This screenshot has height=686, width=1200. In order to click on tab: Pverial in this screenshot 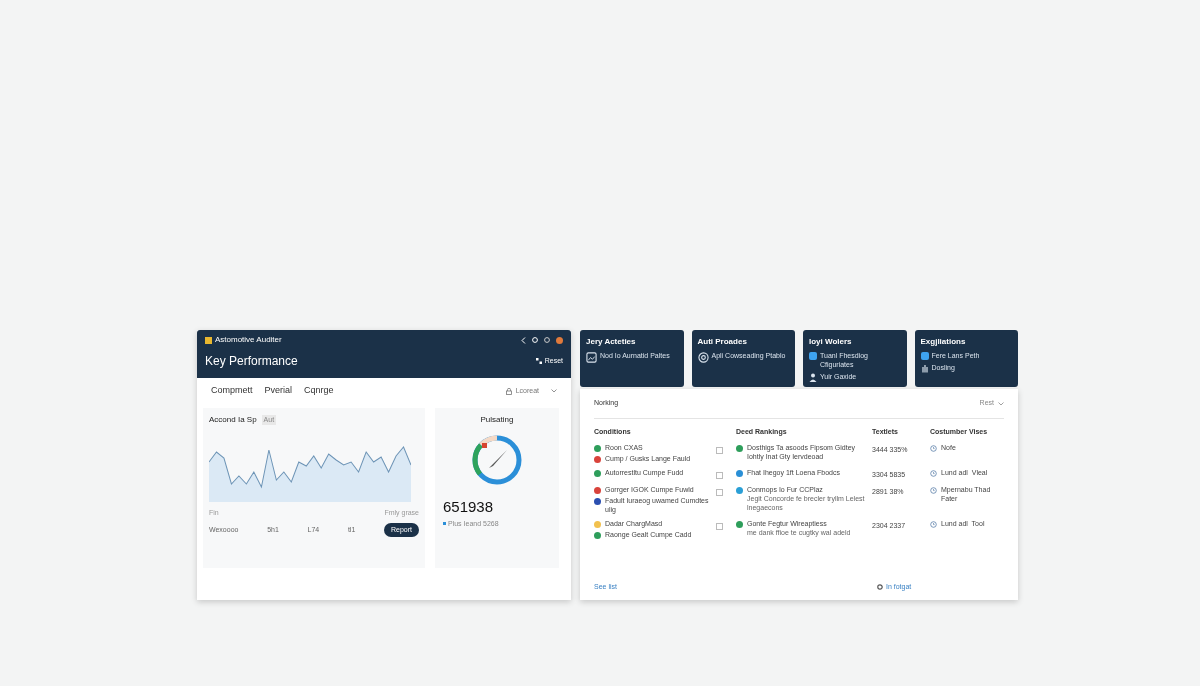, I will do `click(278, 391)`.